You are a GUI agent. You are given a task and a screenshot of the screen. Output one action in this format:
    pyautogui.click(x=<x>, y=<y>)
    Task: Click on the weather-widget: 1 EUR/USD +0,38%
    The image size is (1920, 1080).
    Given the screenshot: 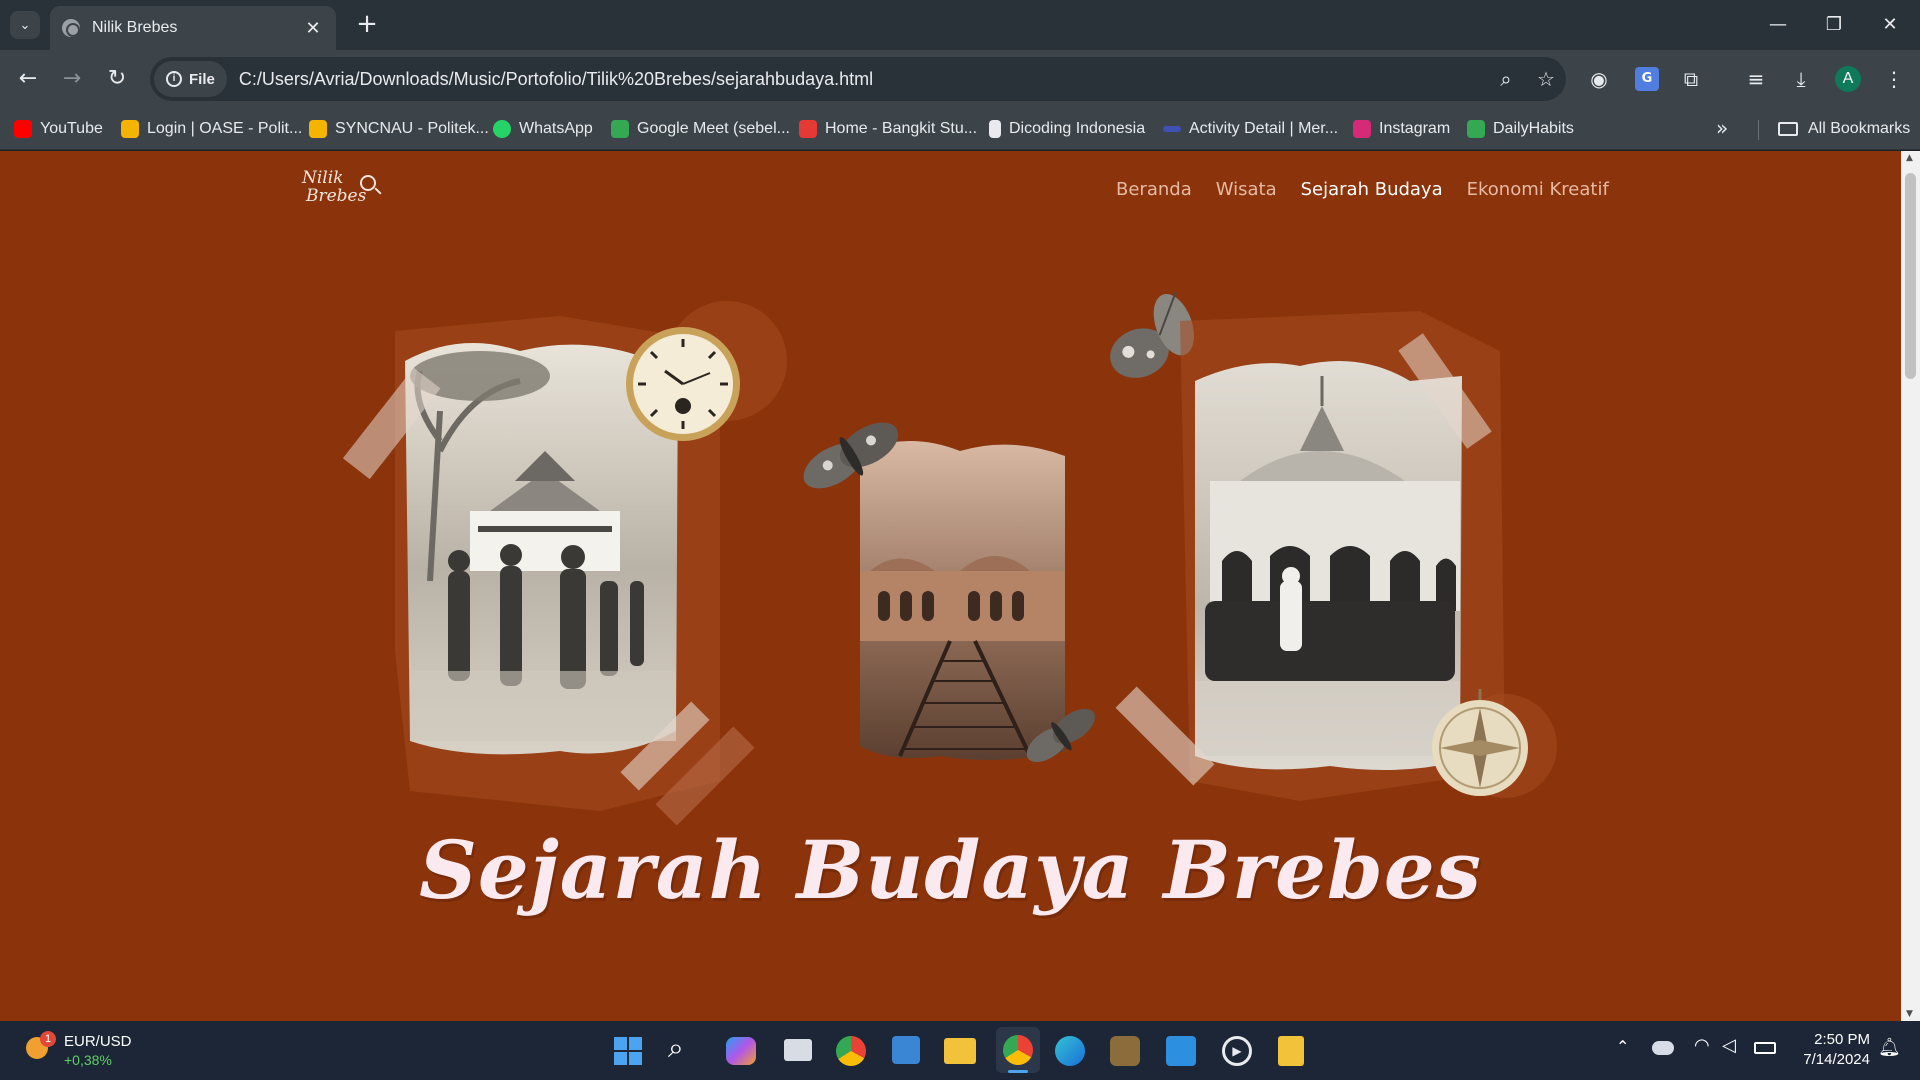 What is the action you would take?
    pyautogui.click(x=97, y=1051)
    